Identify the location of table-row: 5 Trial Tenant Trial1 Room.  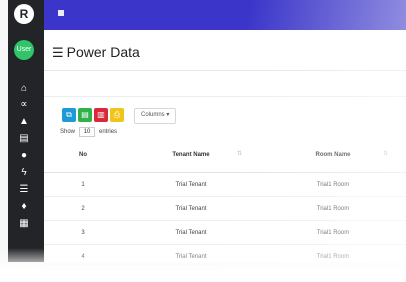
(225, 275).